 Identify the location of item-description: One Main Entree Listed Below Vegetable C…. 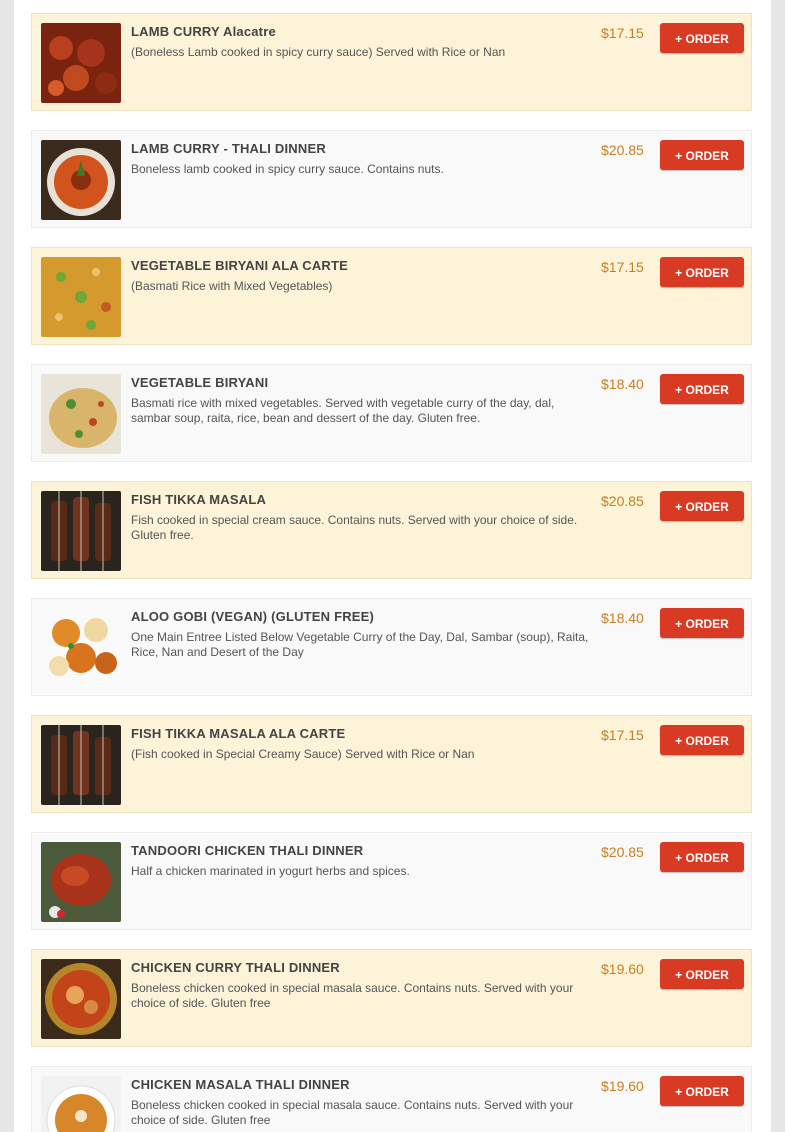
(360, 644).